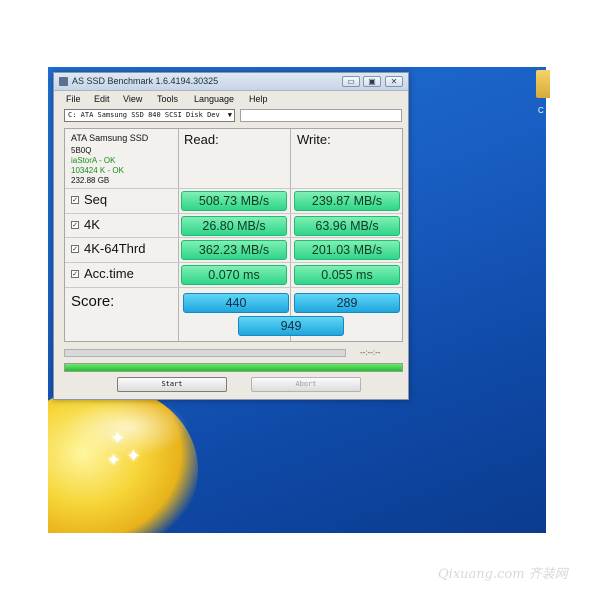  What do you see at coordinates (347, 275) in the screenshot?
I see `acctime-write-value: 0.055 ms` at bounding box center [347, 275].